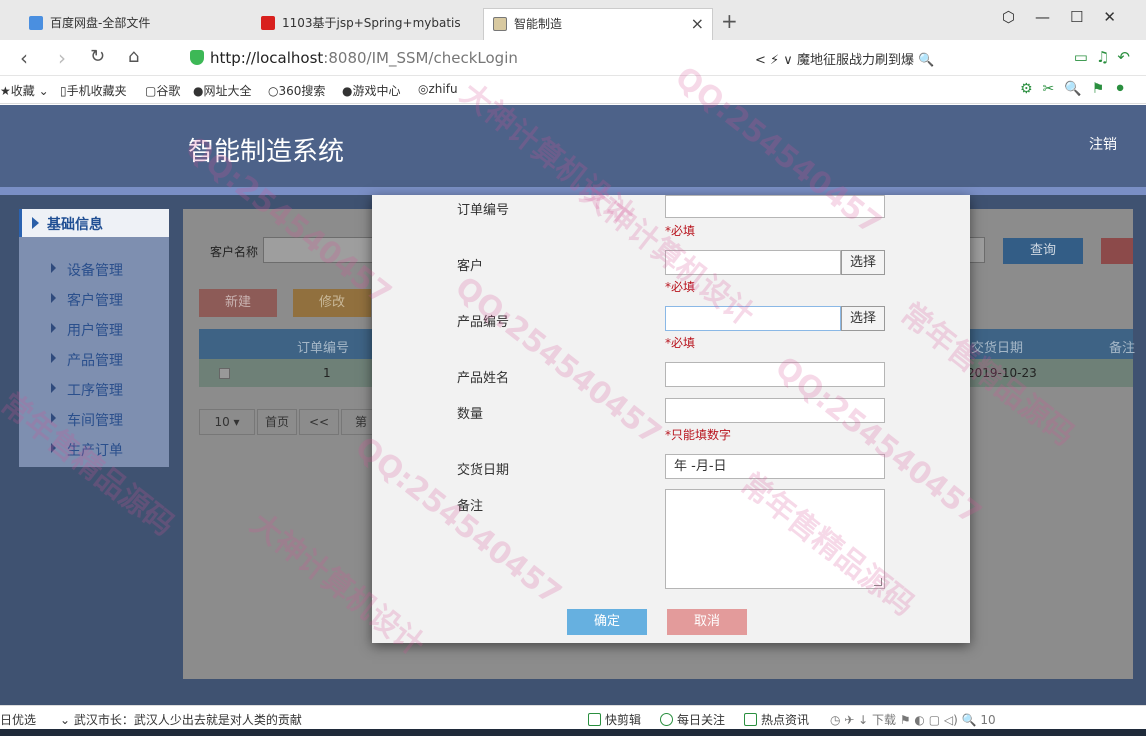 The image size is (1146, 736). Describe the element at coordinates (93, 90) in the screenshot. I see `bookmark-mobile: ▯手机收藏夹` at that location.